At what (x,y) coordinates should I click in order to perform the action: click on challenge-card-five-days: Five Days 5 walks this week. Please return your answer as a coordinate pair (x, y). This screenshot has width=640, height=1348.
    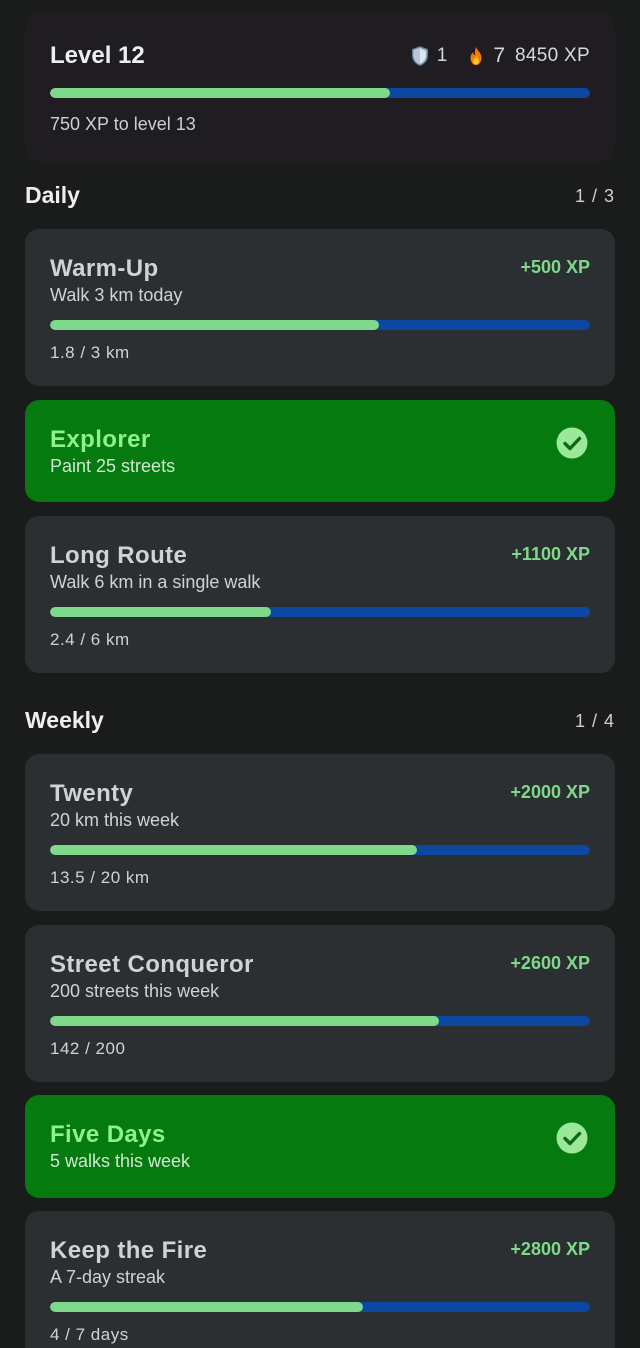
    Looking at the image, I should click on (320, 1146).